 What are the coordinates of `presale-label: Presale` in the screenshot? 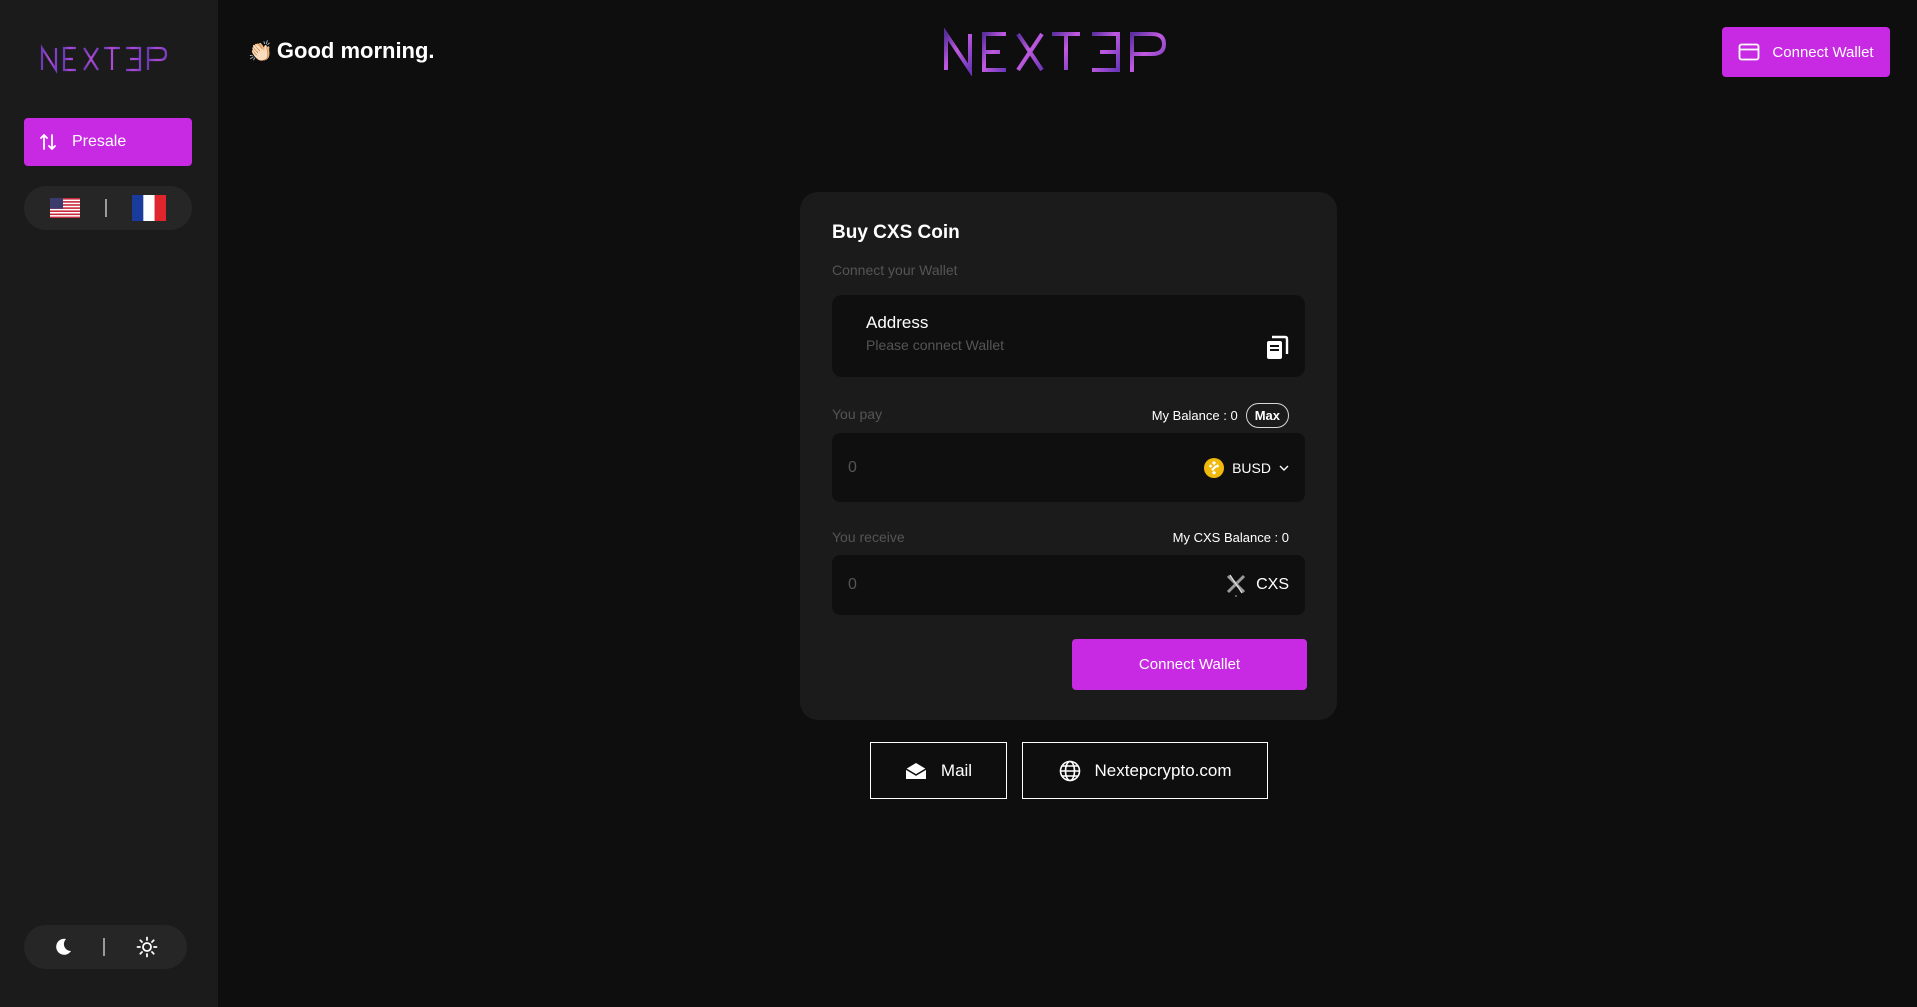 It's located at (99, 141).